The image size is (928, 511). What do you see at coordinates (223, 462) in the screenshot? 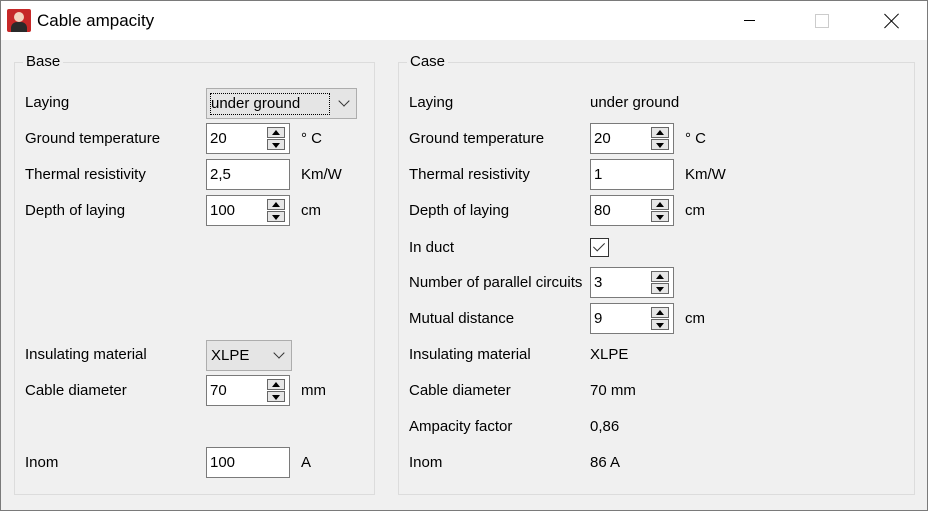
I see `base-inom-value: 100` at bounding box center [223, 462].